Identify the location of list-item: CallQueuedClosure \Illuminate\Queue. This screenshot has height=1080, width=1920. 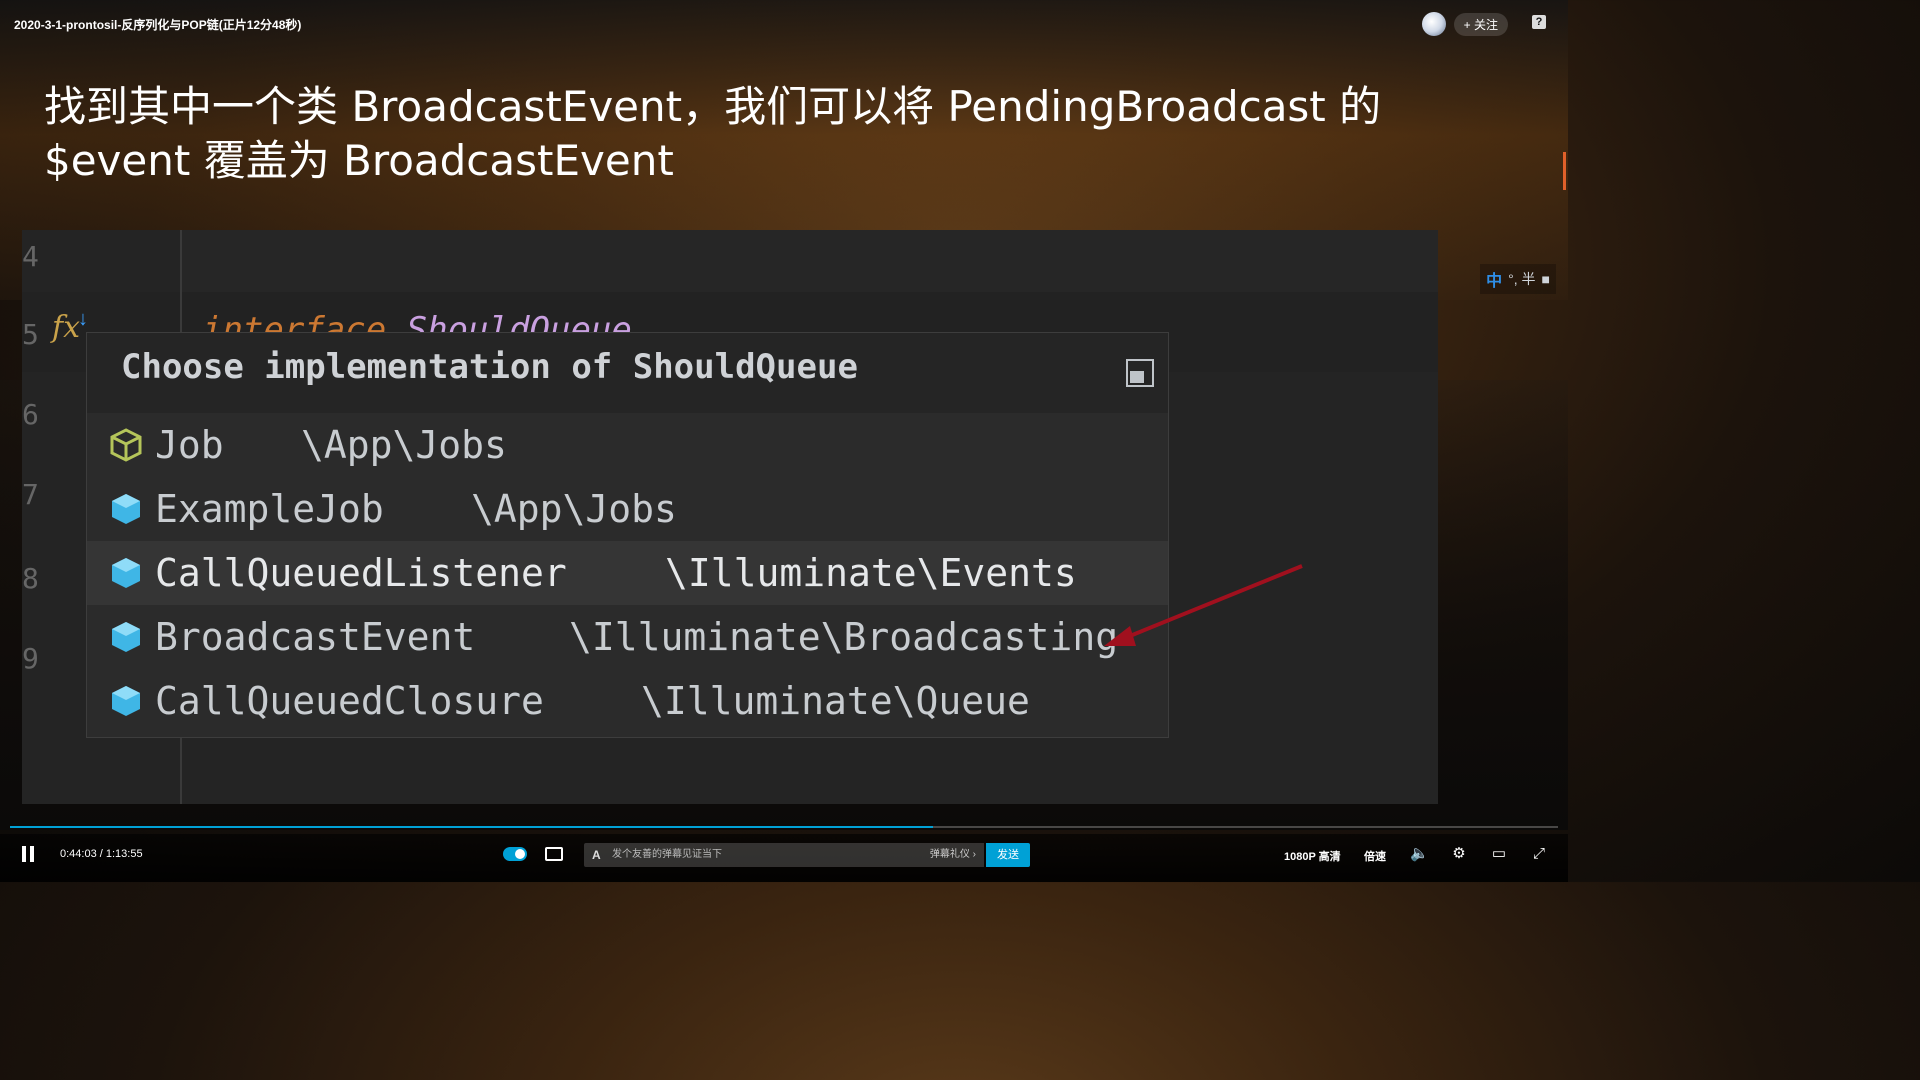
(627, 701).